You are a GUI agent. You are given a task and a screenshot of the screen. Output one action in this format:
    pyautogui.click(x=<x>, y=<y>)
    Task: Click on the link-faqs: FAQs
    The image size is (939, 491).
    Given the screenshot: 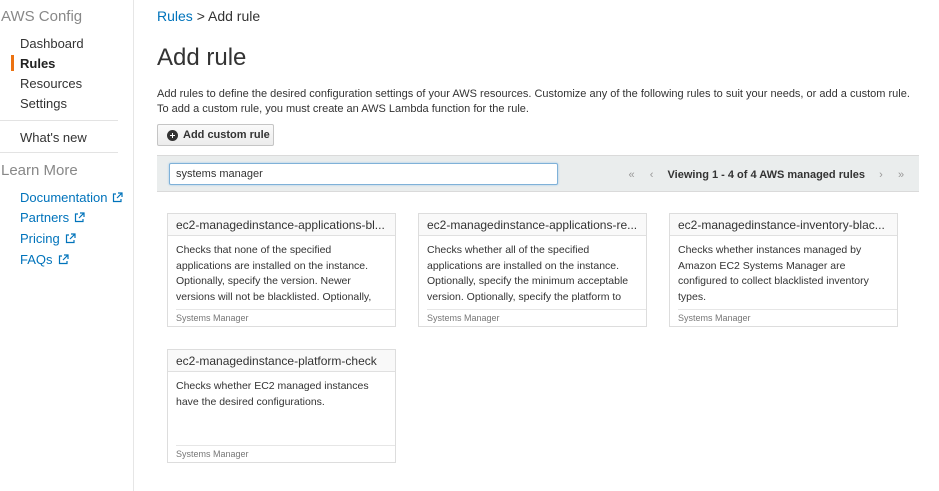 What is the action you would take?
    pyautogui.click(x=44, y=259)
    